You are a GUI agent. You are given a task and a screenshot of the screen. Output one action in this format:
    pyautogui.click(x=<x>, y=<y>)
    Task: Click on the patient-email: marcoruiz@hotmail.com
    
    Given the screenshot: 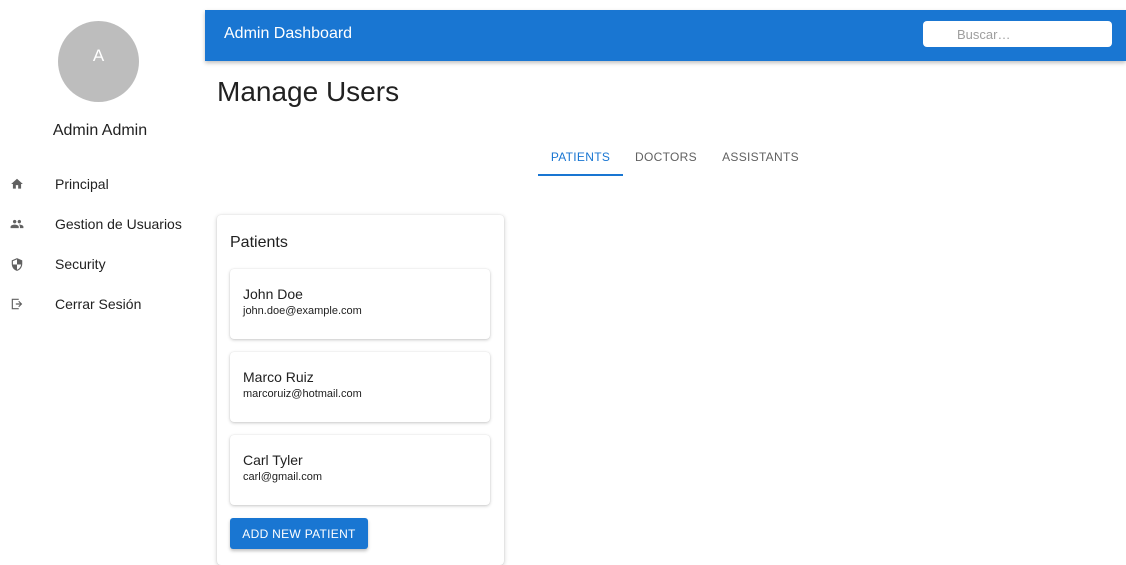 What is the action you would take?
    pyautogui.click(x=302, y=394)
    